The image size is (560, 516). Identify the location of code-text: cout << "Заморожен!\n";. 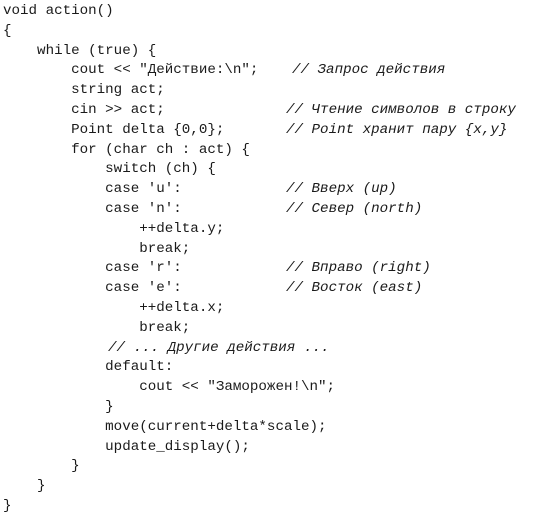
(169, 387).